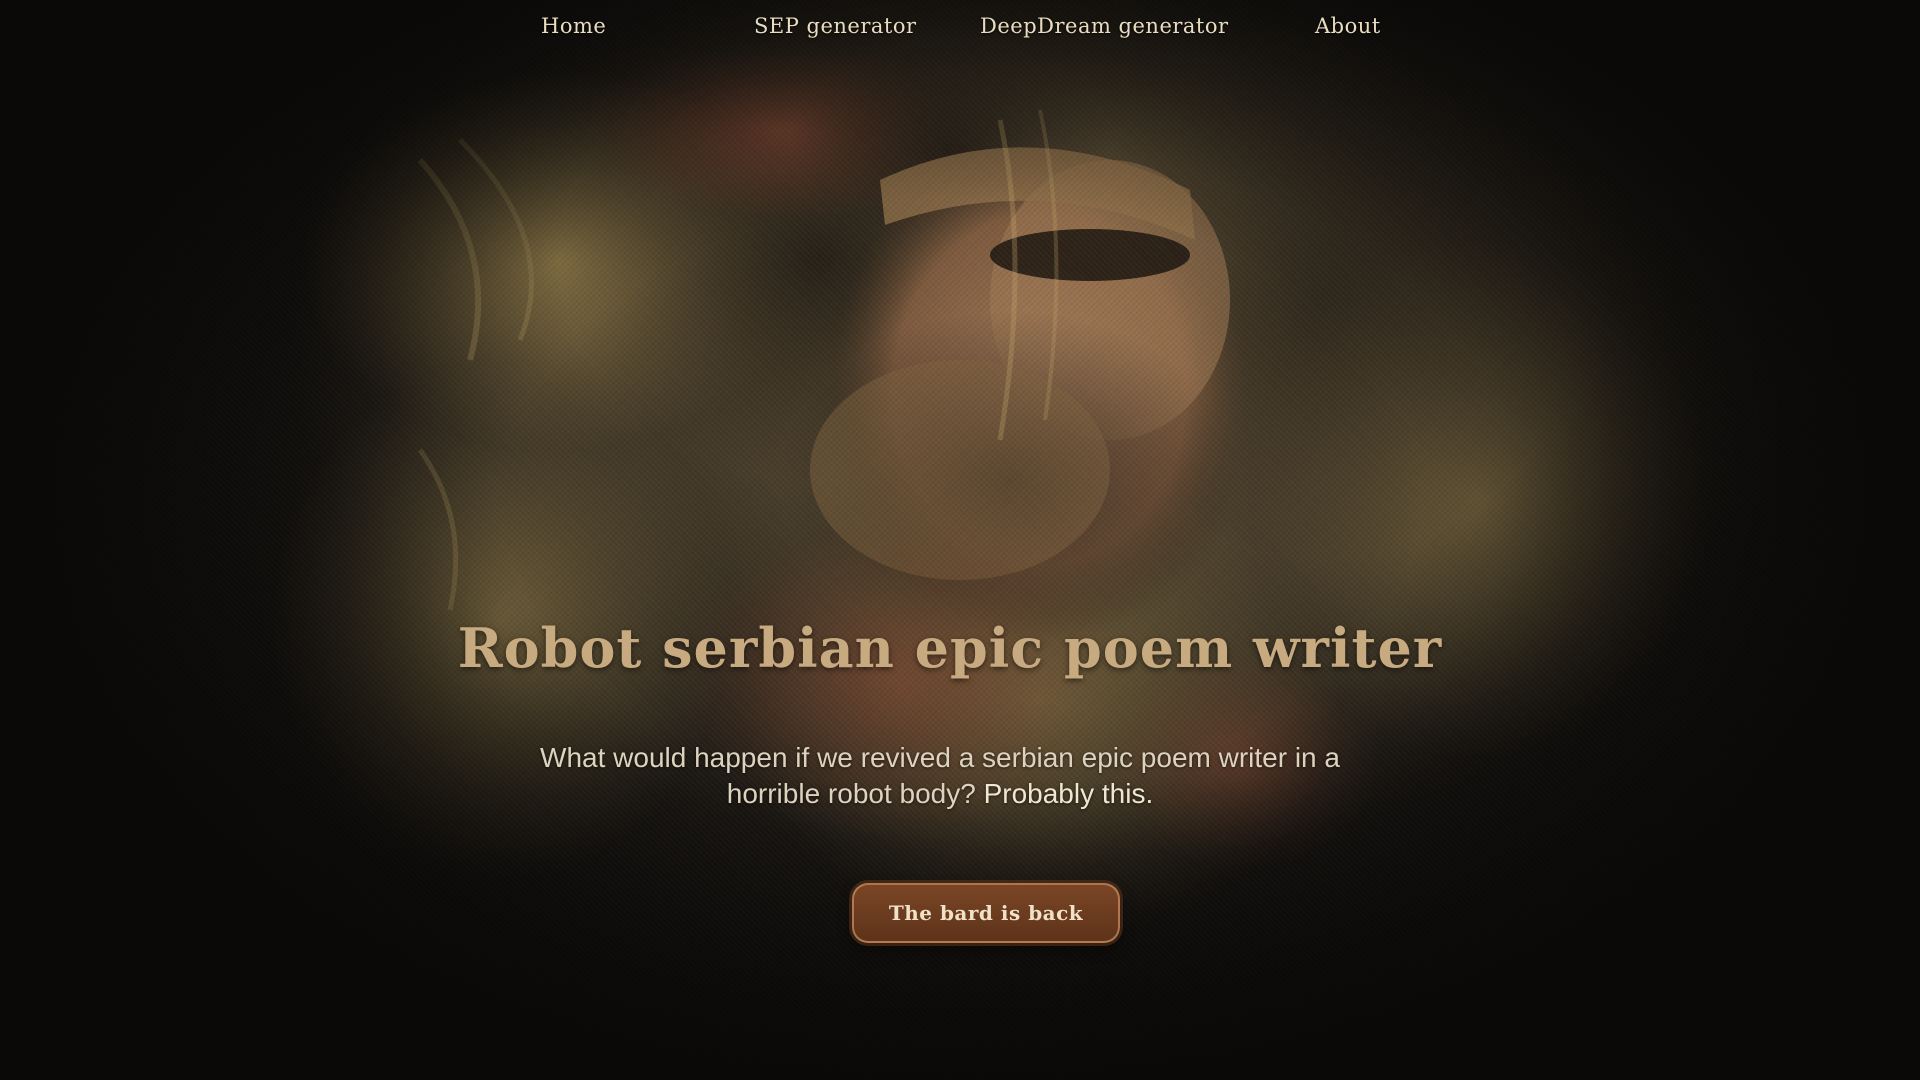 This screenshot has height=1080, width=1920. I want to click on nav-link-home: Home, so click(573, 26).